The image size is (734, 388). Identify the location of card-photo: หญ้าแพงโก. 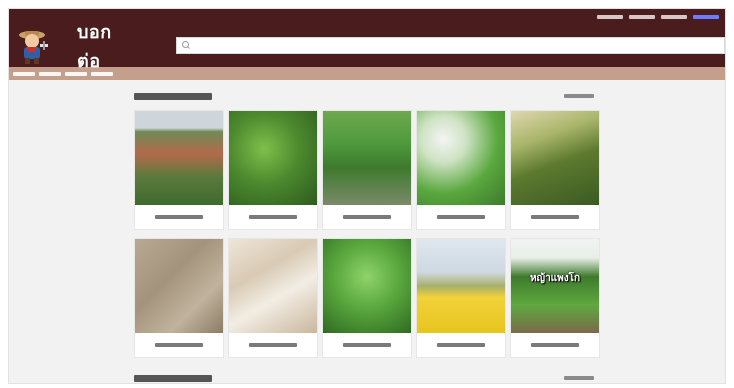
(555, 286).